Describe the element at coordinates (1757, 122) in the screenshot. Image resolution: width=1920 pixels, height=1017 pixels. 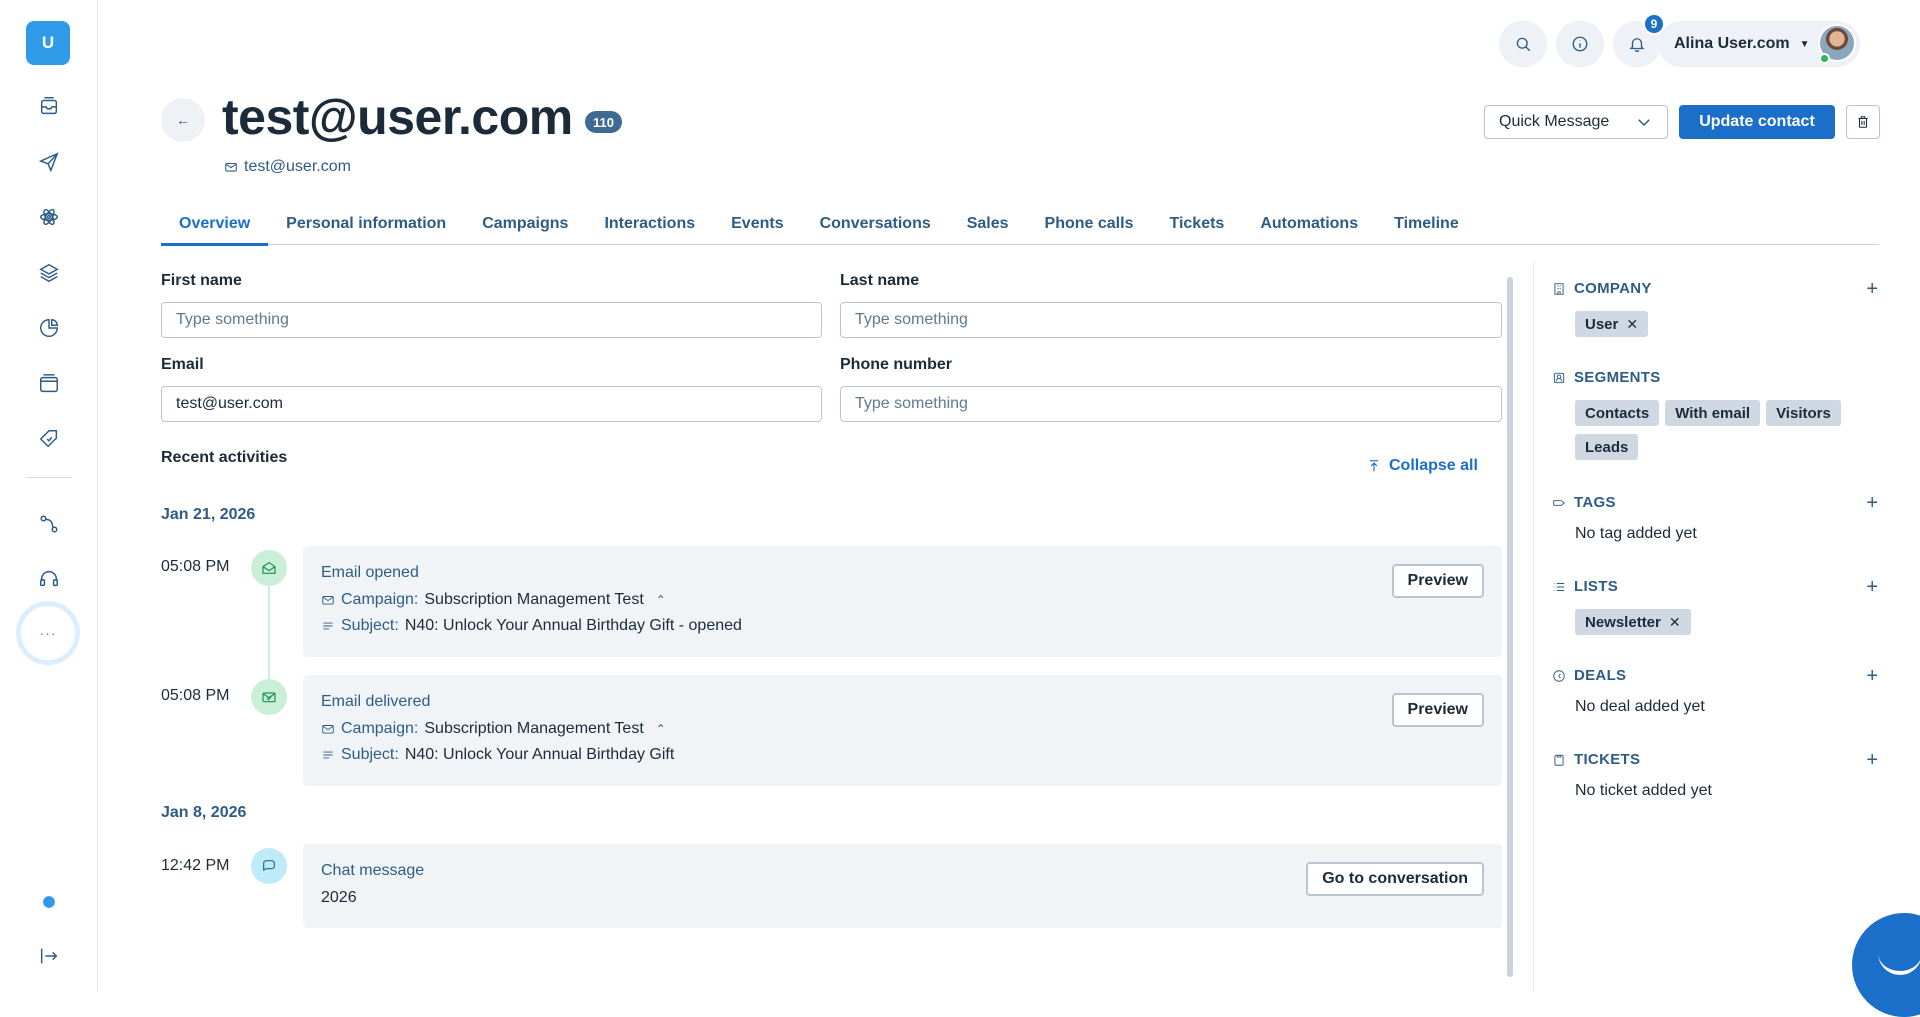
I see `update-contact-button: Update contact` at that location.